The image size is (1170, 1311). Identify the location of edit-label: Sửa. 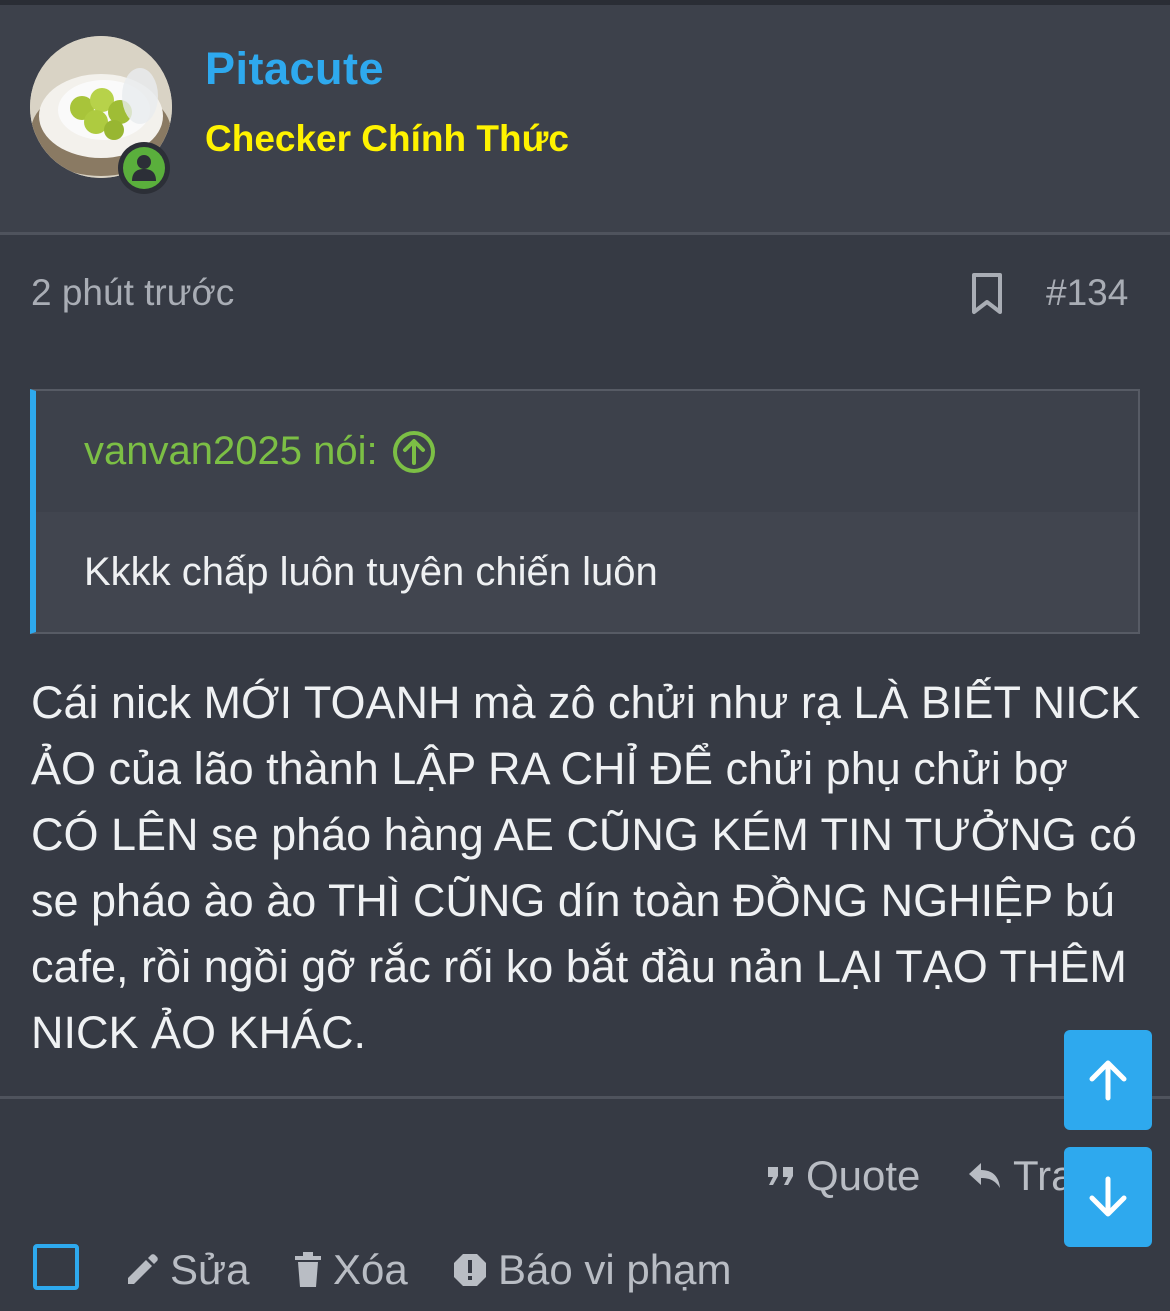
(210, 1269).